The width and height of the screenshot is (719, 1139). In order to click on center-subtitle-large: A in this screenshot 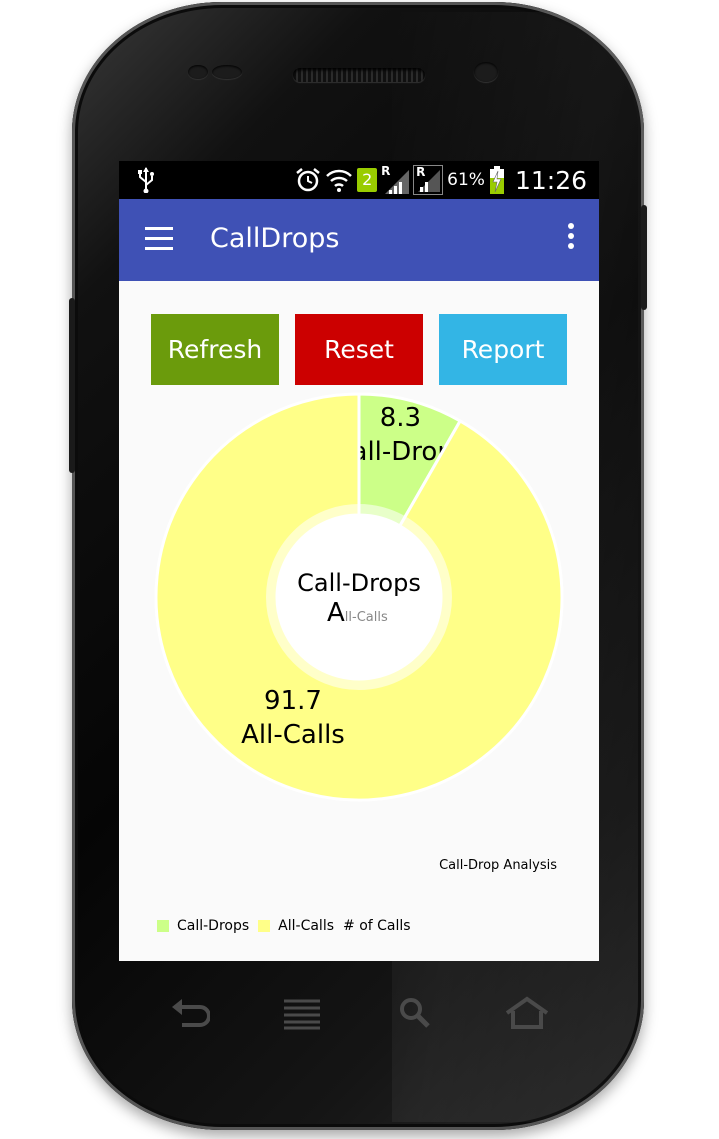, I will do `click(336, 613)`.